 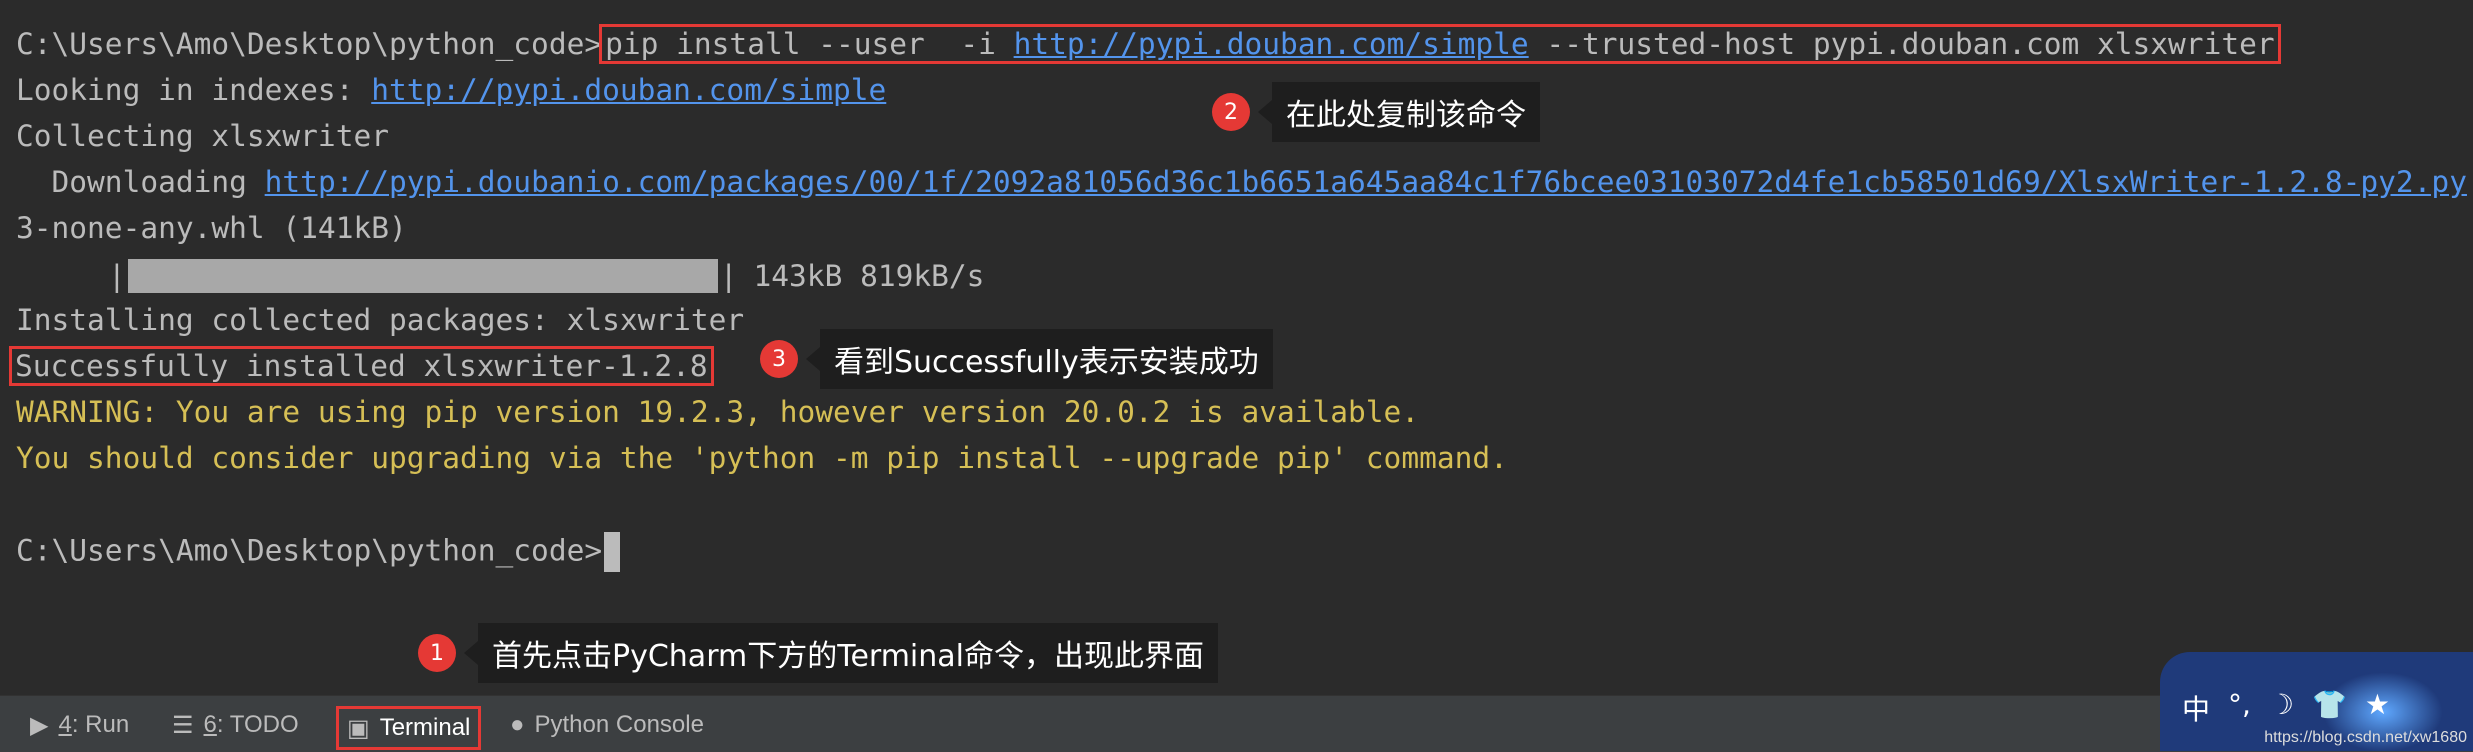 I want to click on annotation-1-text: 首先点击PyCharm下方的Terminal命令，出现此界面, so click(x=848, y=653).